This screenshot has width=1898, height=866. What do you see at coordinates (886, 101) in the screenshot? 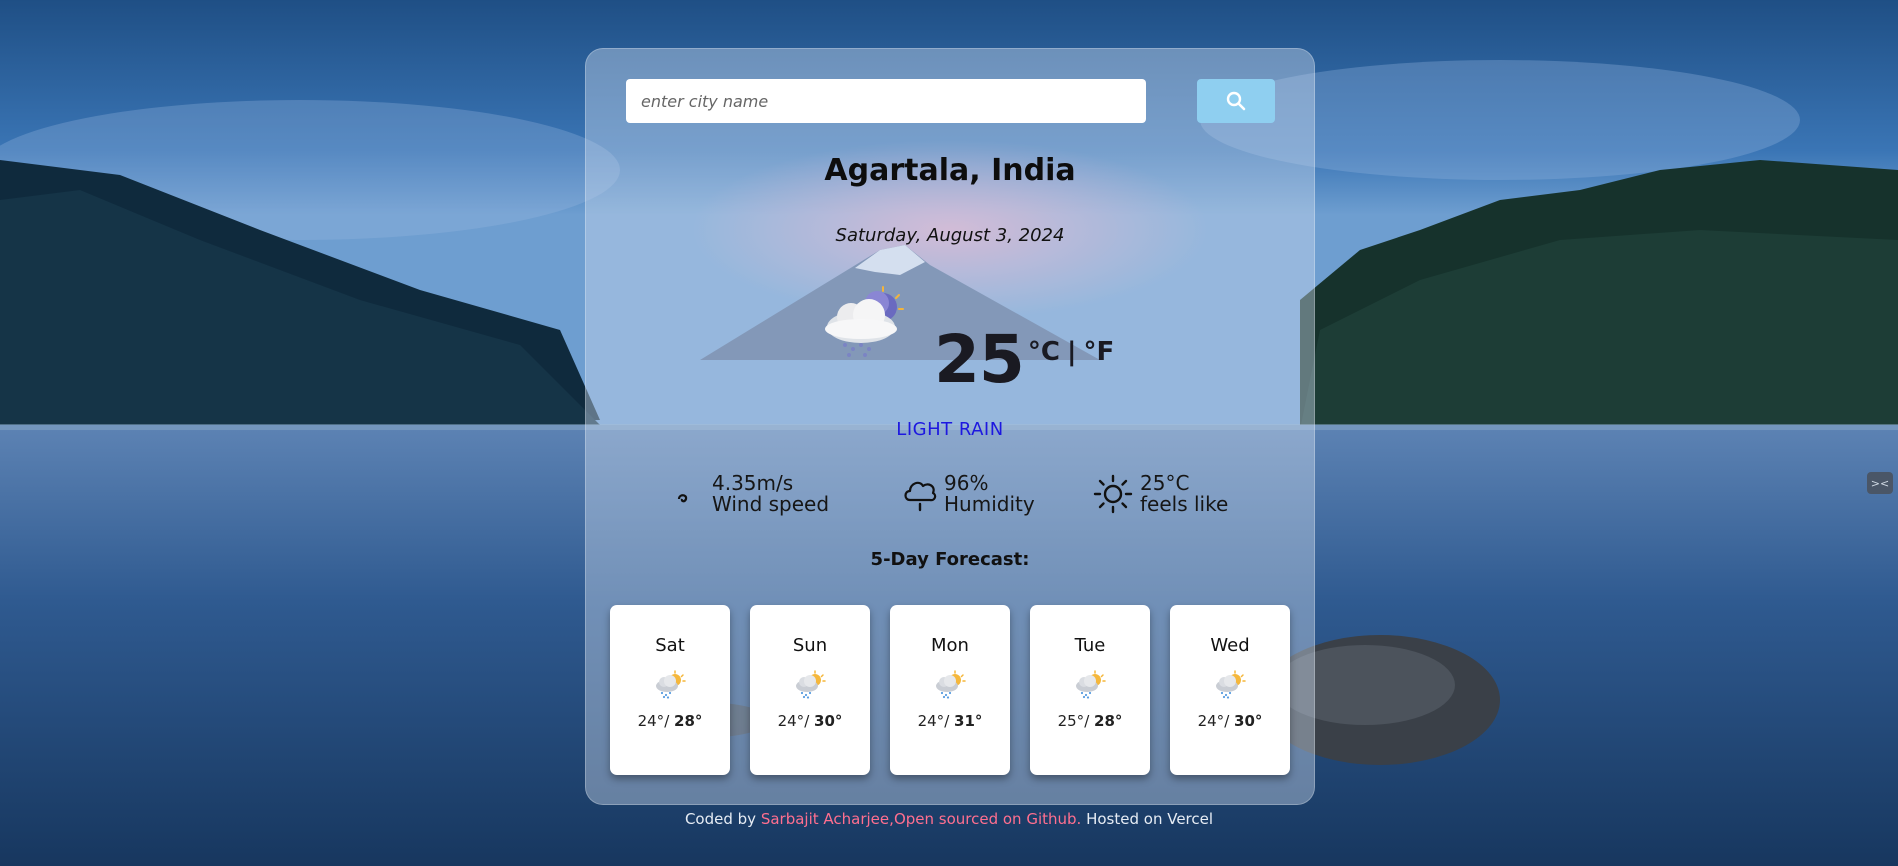
I see `city-search-input` at bounding box center [886, 101].